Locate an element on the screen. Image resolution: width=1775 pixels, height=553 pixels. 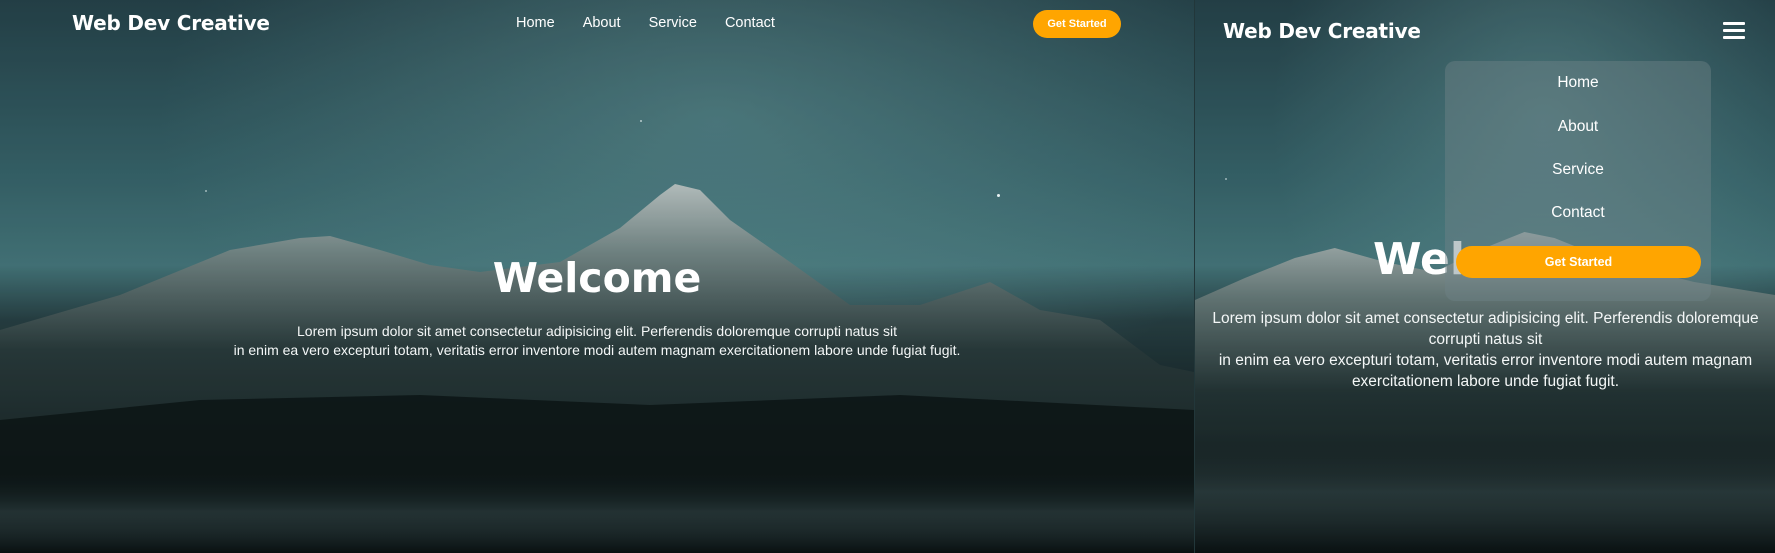
hero-description-line: exercitationem labore unde fugiat fugit. is located at coordinates (1485, 381).